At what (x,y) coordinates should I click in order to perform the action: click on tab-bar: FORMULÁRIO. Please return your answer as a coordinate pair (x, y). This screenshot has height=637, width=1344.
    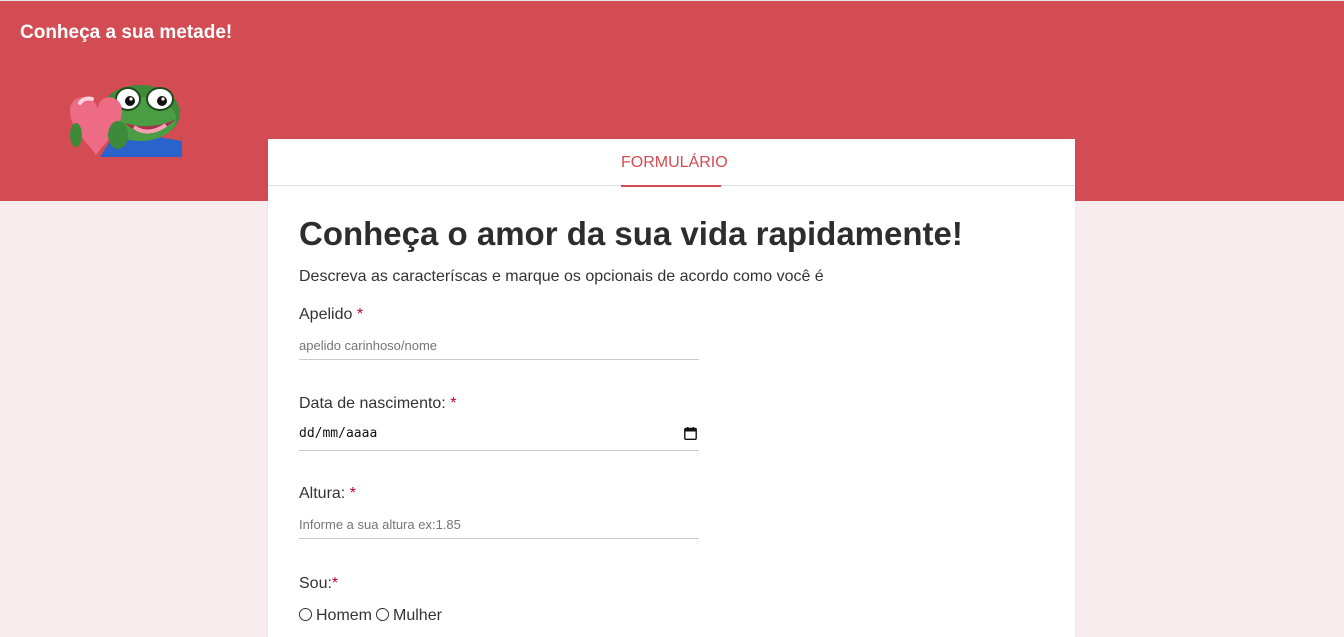
    Looking at the image, I should click on (671, 163).